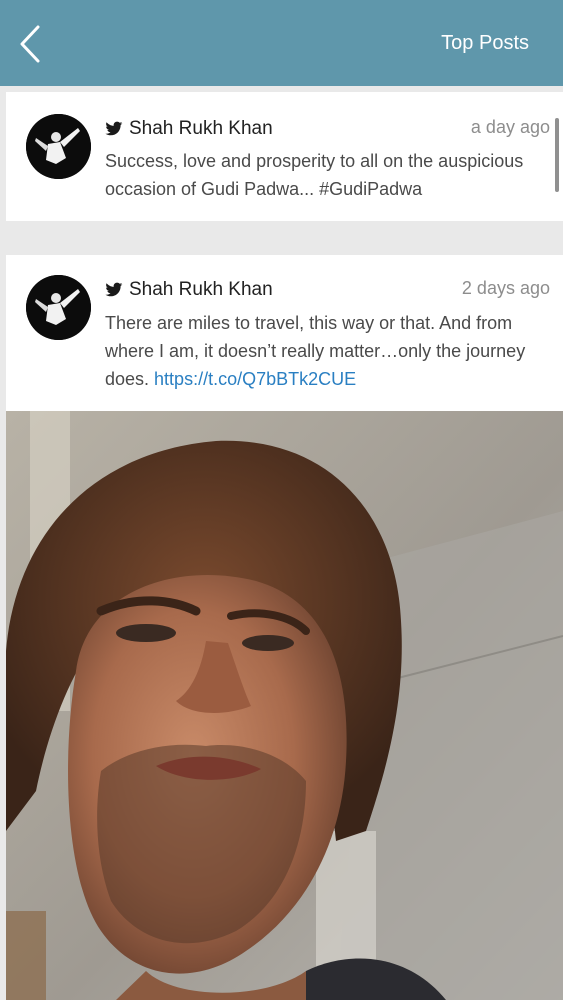 This screenshot has height=1000, width=563. Describe the element at coordinates (505, 288) in the screenshot. I see `post-timestamp: 2 days ago` at that location.